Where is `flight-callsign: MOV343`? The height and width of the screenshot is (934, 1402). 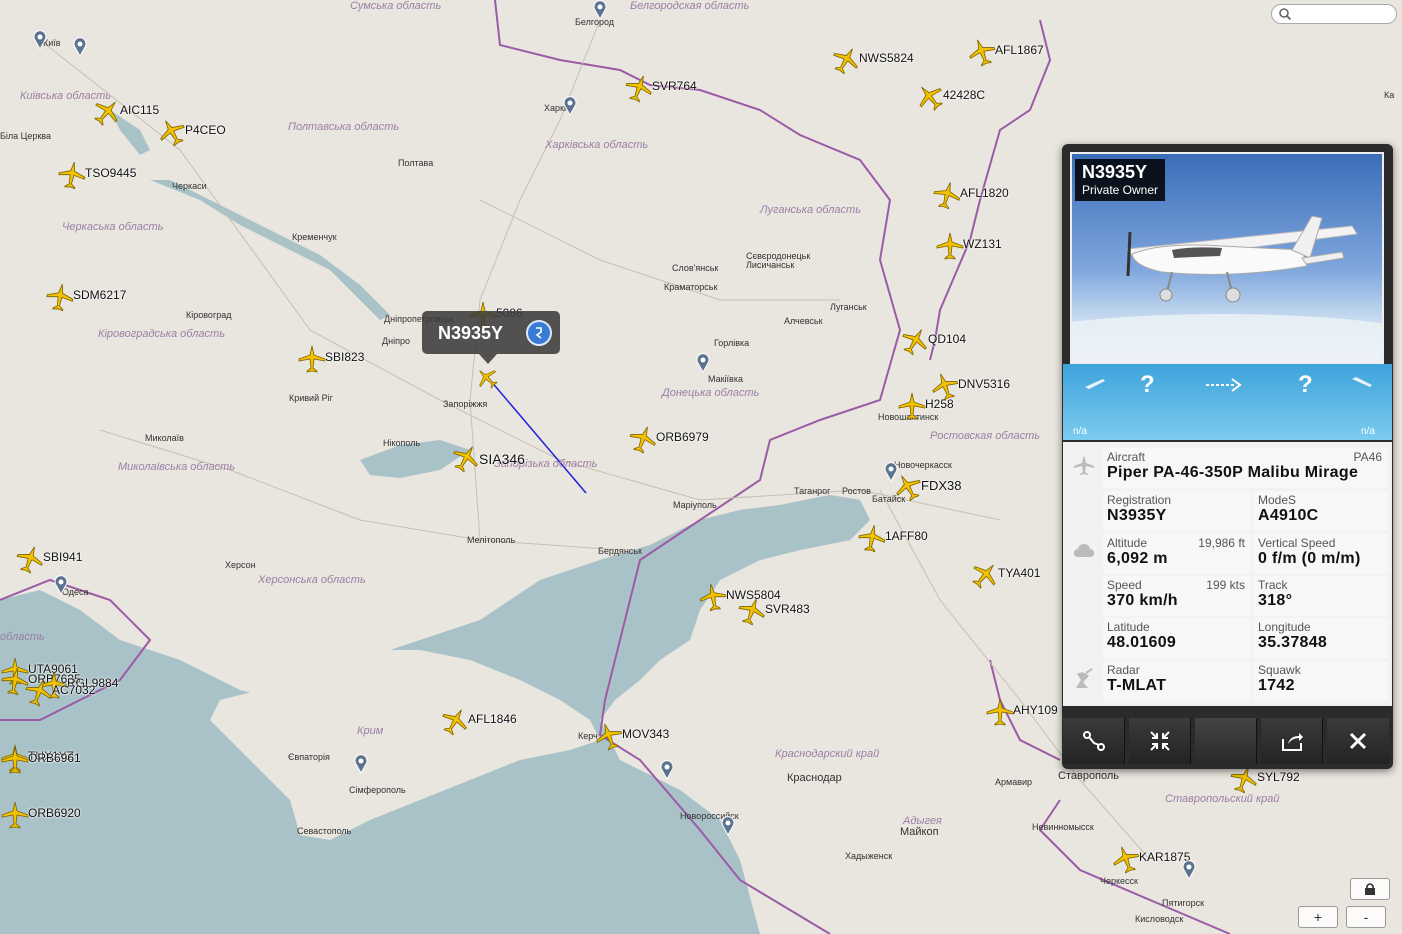 flight-callsign: MOV343 is located at coordinates (646, 734).